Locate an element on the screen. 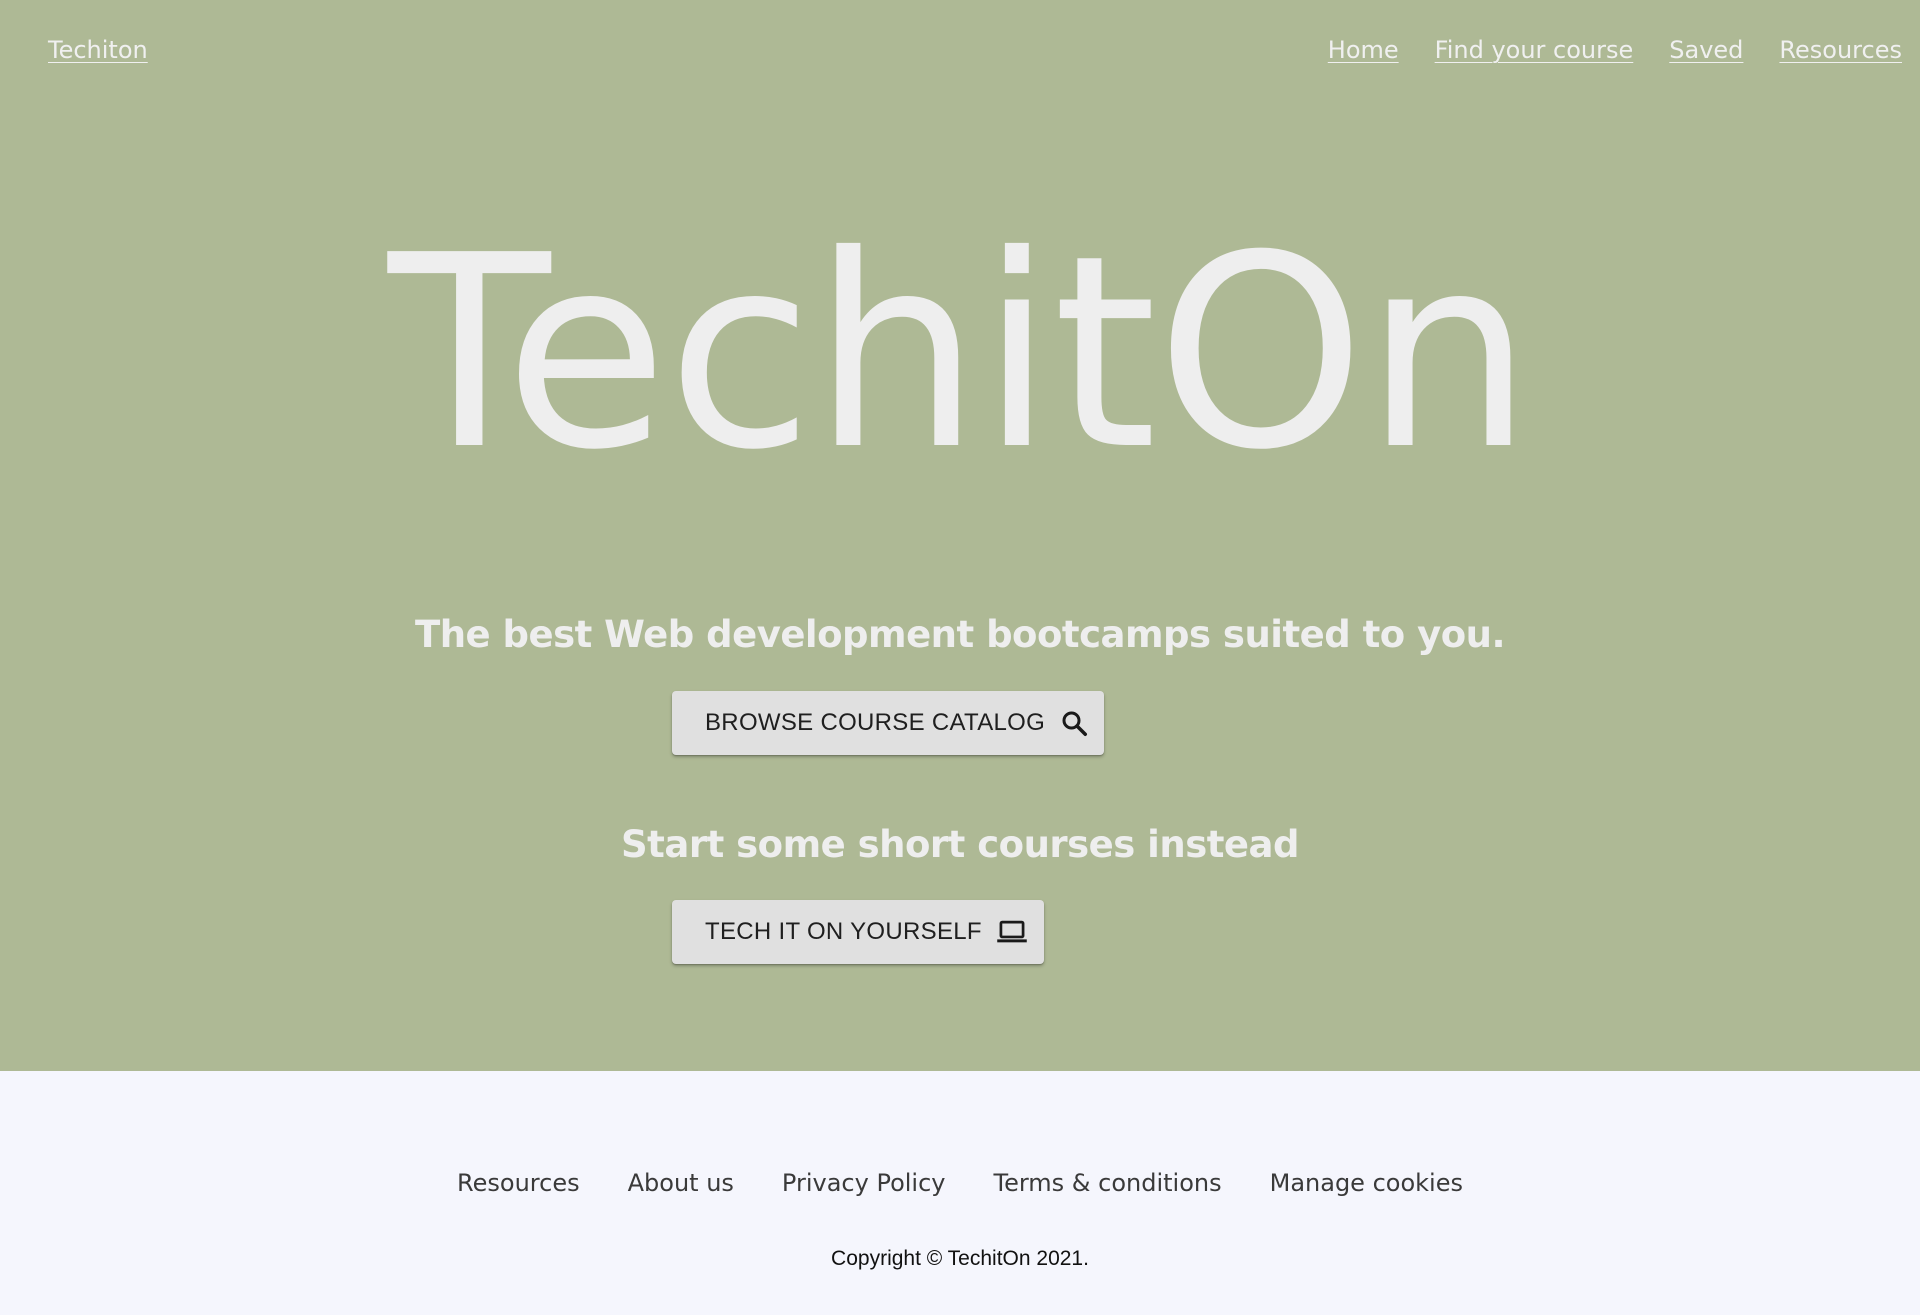 This screenshot has height=1315, width=1920. hero-subline: Start some short courses instead is located at coordinates (960, 844).